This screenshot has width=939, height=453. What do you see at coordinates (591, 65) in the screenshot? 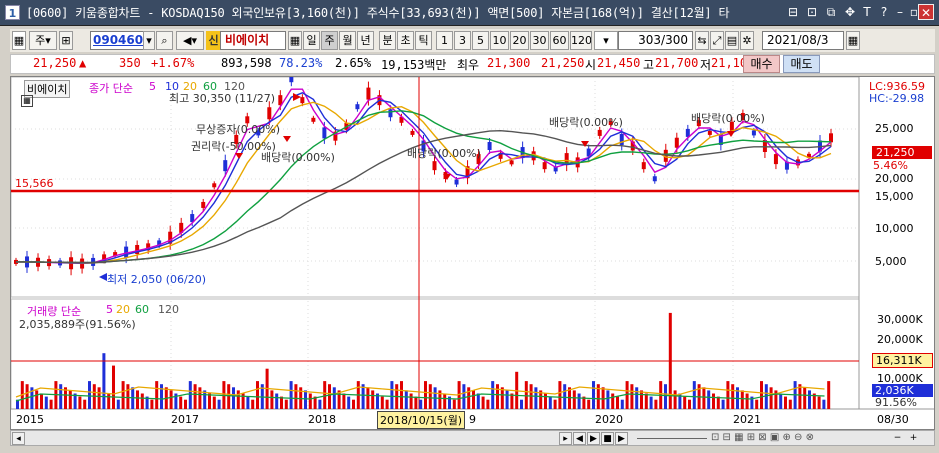
I see `open-label: 시` at bounding box center [591, 65].